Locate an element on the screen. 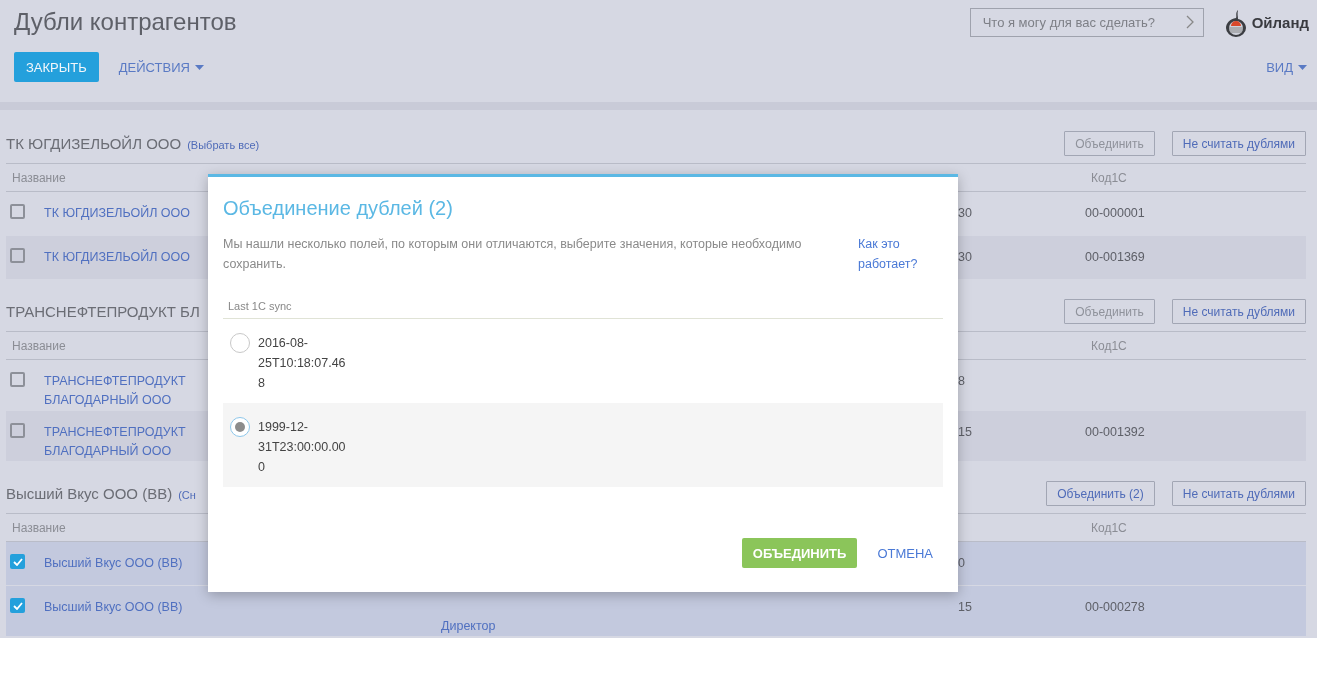 The width and height of the screenshot is (1317, 693). contact-link: Директор is located at coordinates (699, 626).